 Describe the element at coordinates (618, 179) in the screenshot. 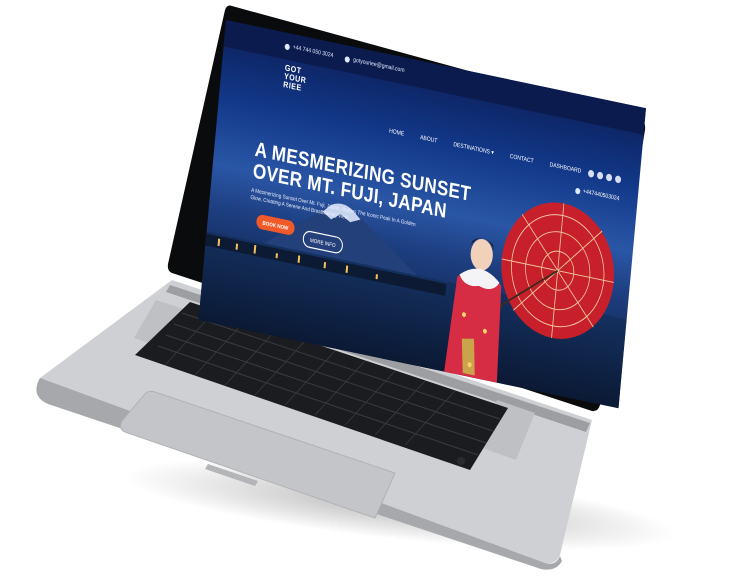

I see `youtube-icon` at that location.